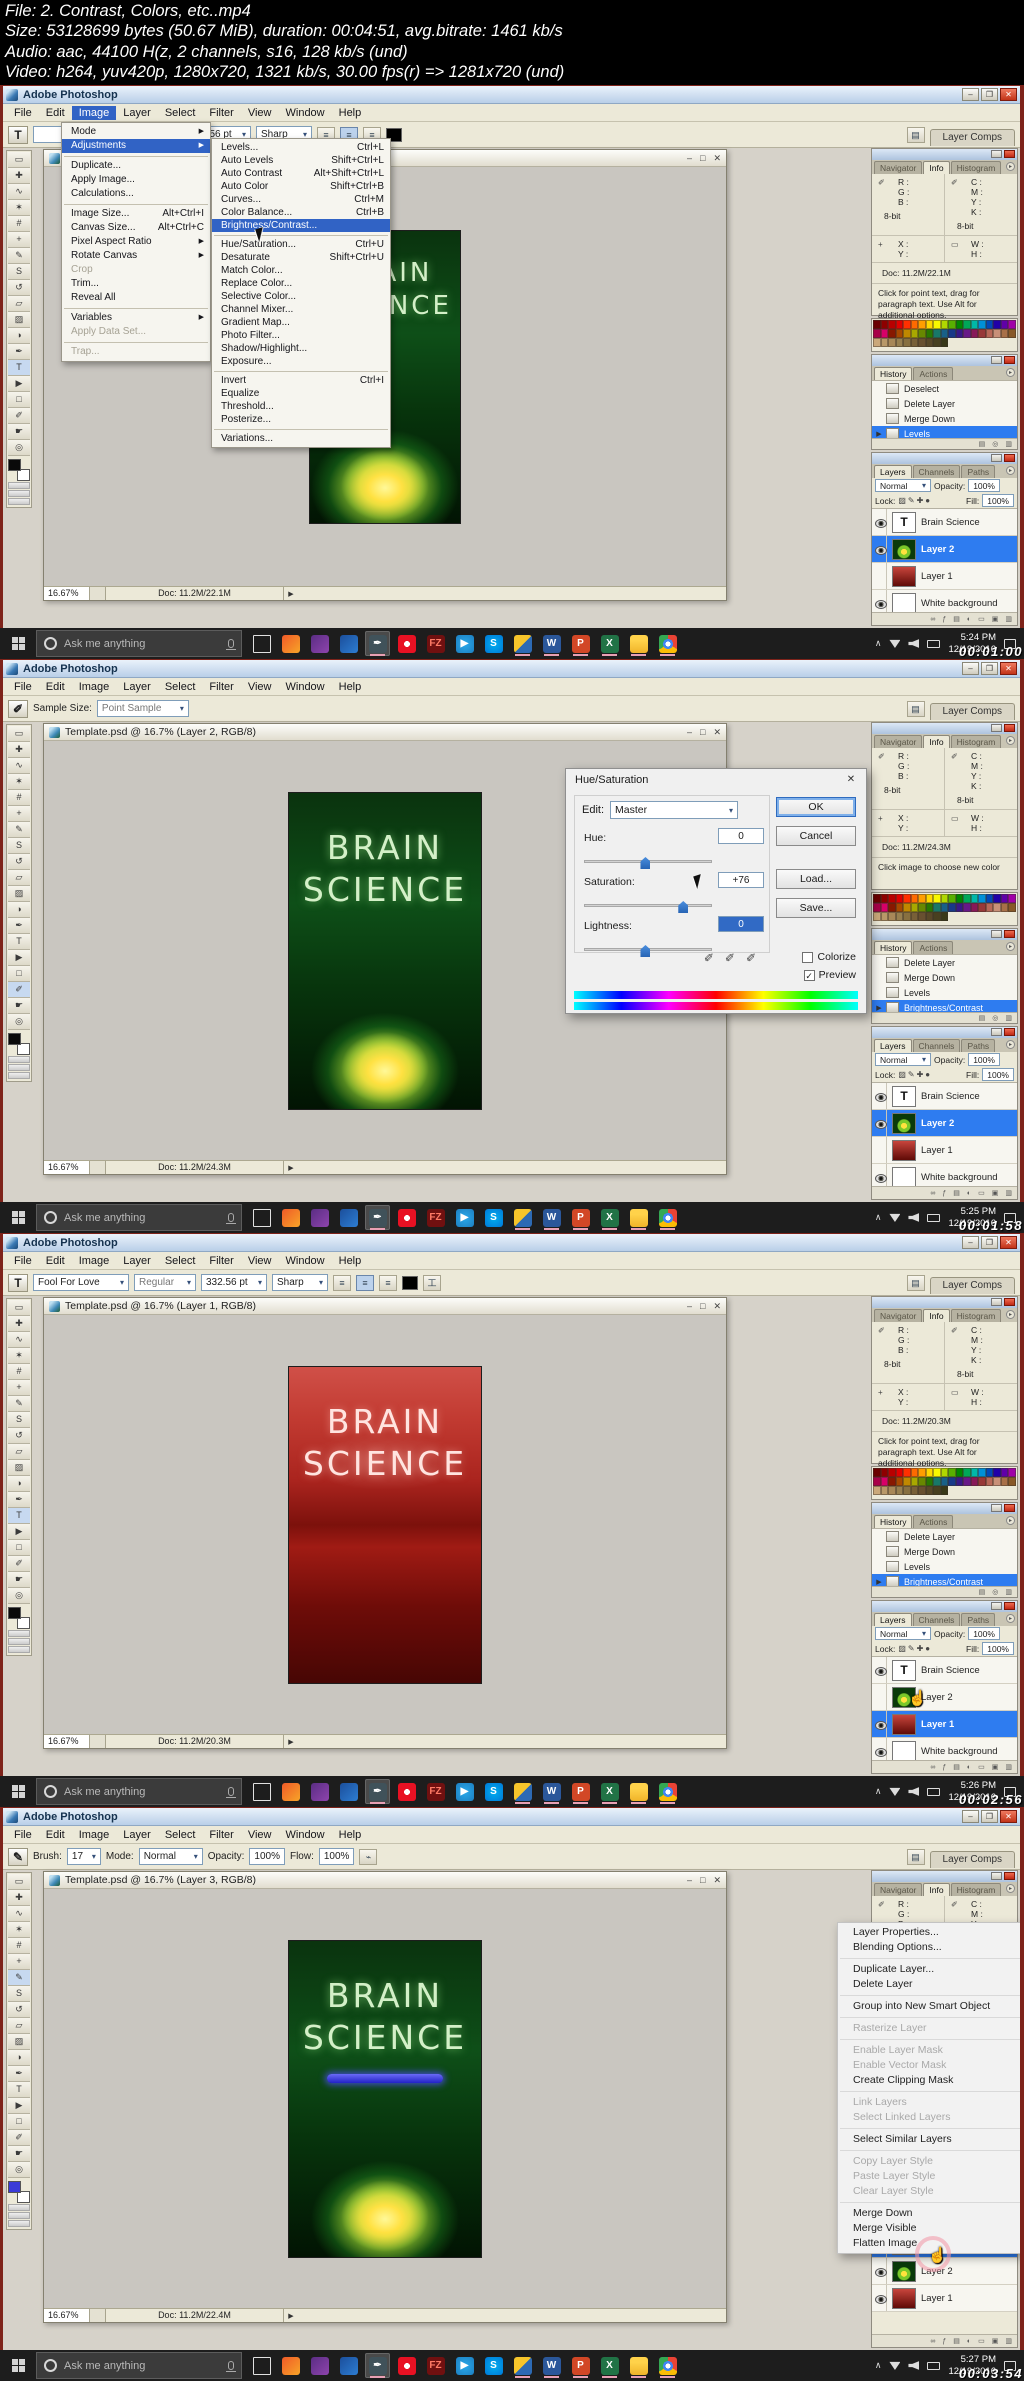  What do you see at coordinates (231, 2366) in the screenshot?
I see `microphone-icon` at bounding box center [231, 2366].